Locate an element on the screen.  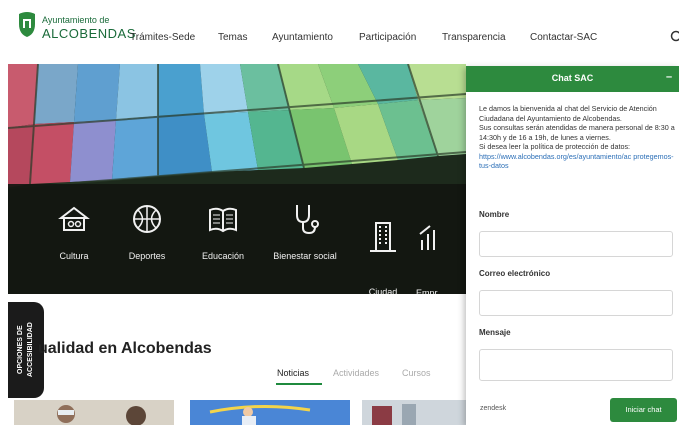
alcobendas-logo: Ayuntamiento de ALCOBENDAS is located at coordinates (75, 29).